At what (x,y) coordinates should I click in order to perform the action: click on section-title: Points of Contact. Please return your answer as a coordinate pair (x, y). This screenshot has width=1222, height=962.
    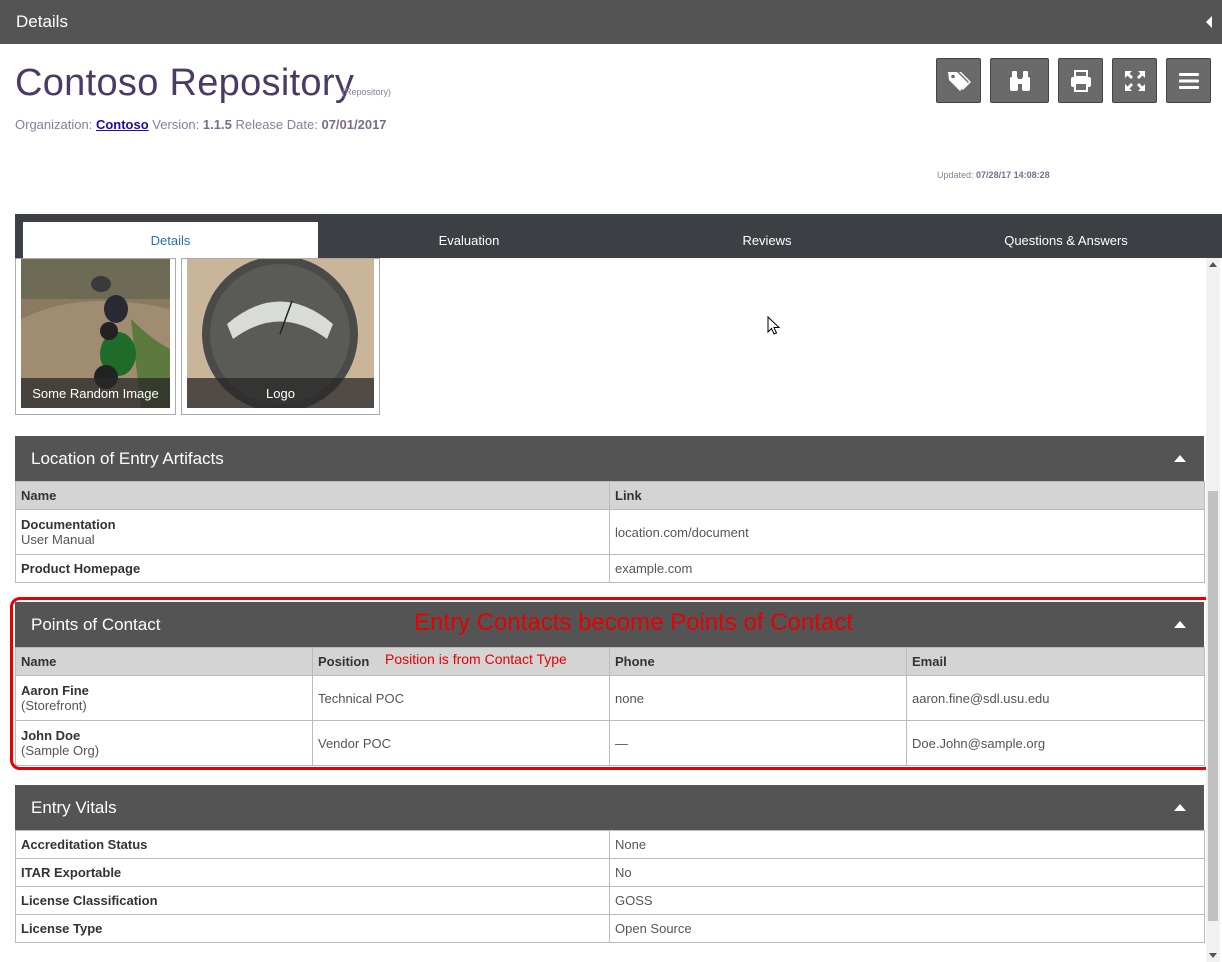
    Looking at the image, I should click on (96, 624).